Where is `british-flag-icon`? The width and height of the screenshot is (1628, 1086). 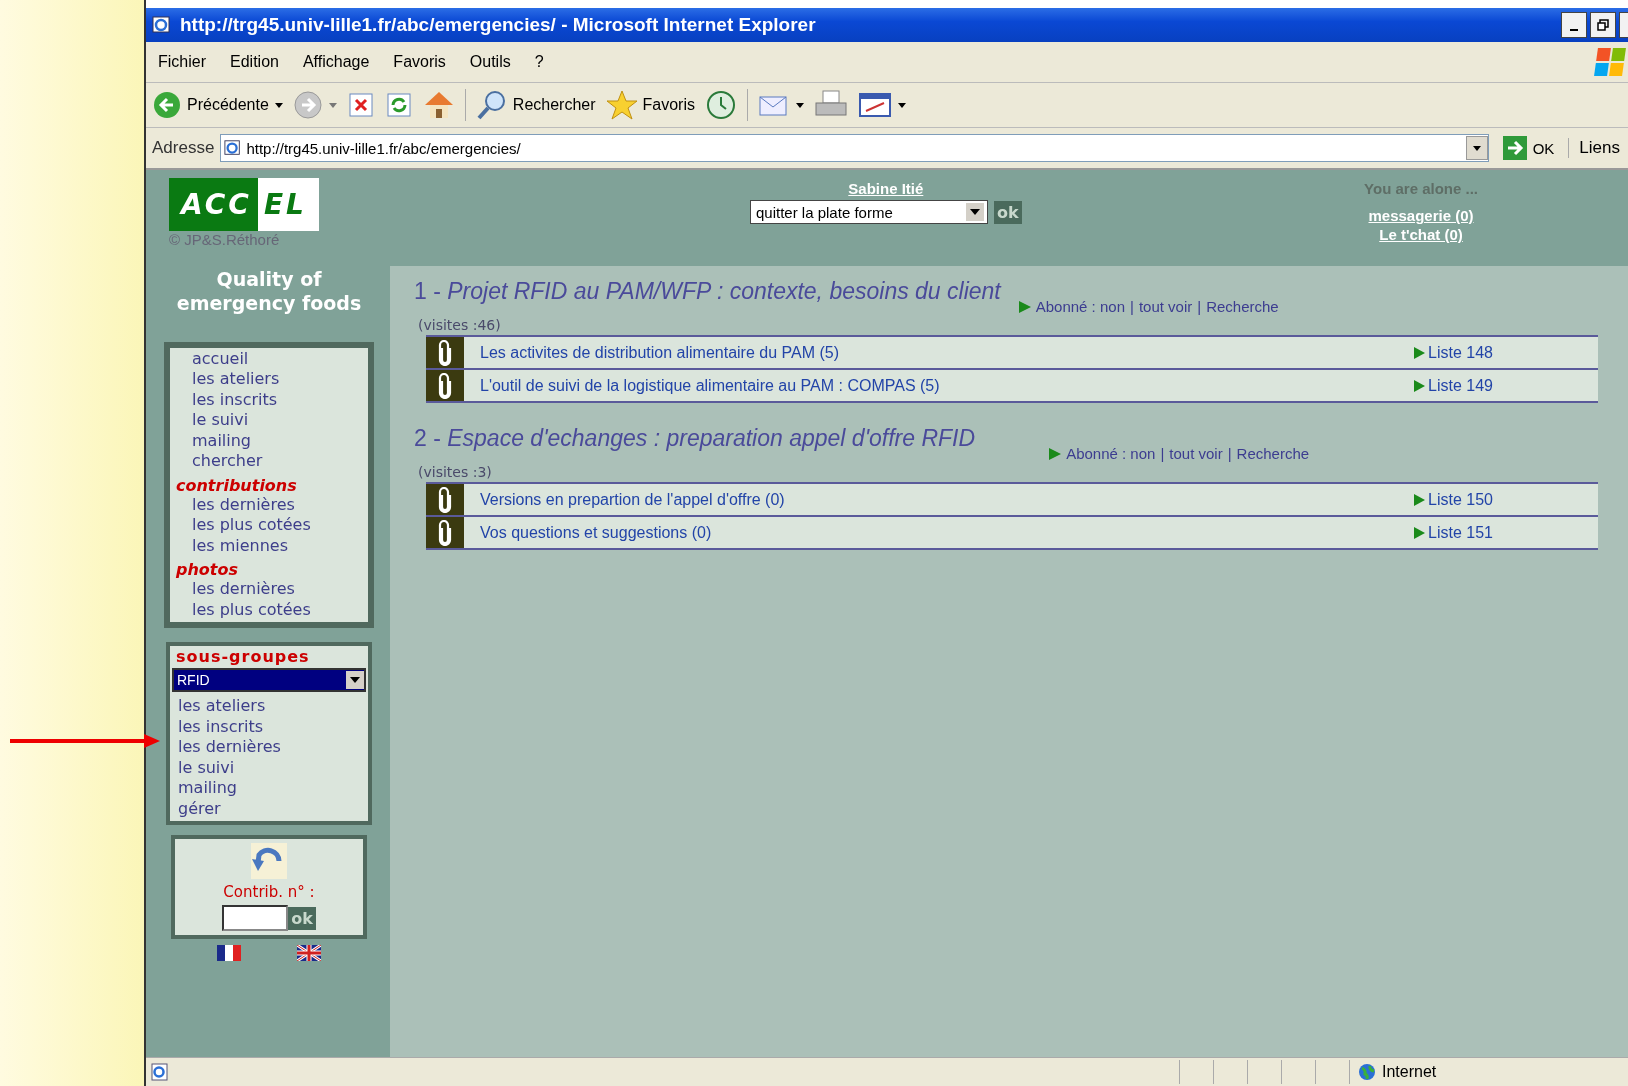 british-flag-icon is located at coordinates (309, 953).